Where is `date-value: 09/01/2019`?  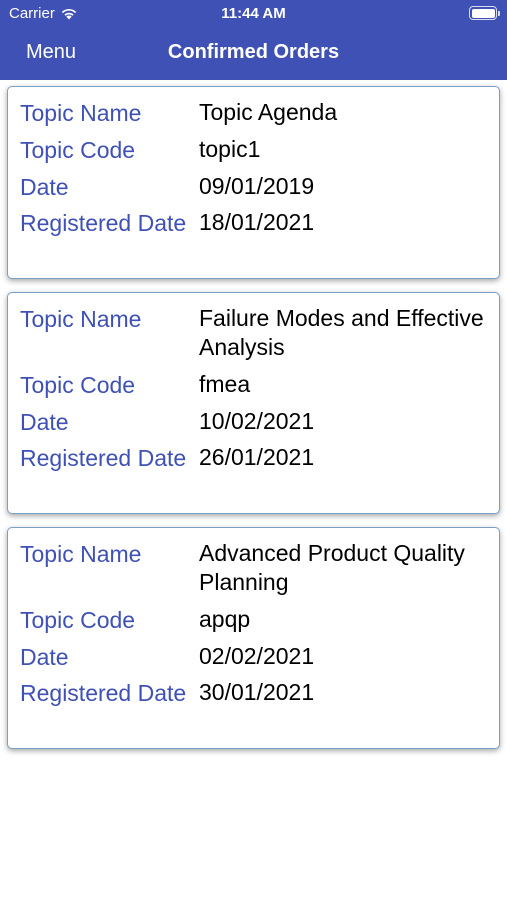 date-value: 09/01/2019 is located at coordinates (257, 186).